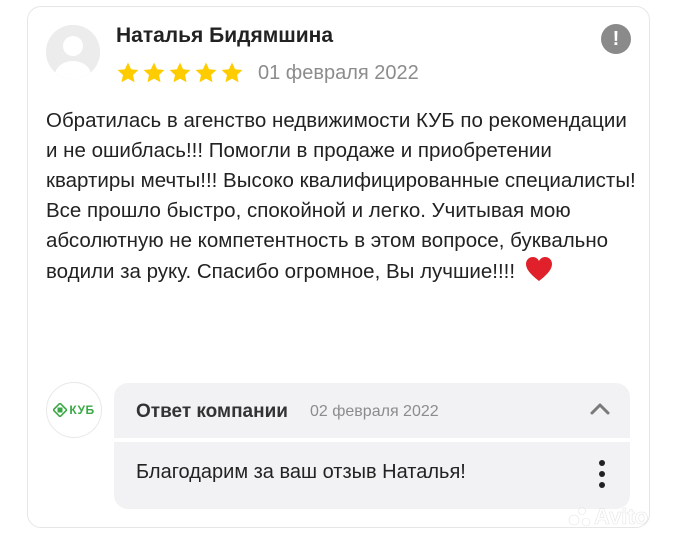 This screenshot has height=540, width=675. I want to click on kebab-menu-icon, so click(602, 474).